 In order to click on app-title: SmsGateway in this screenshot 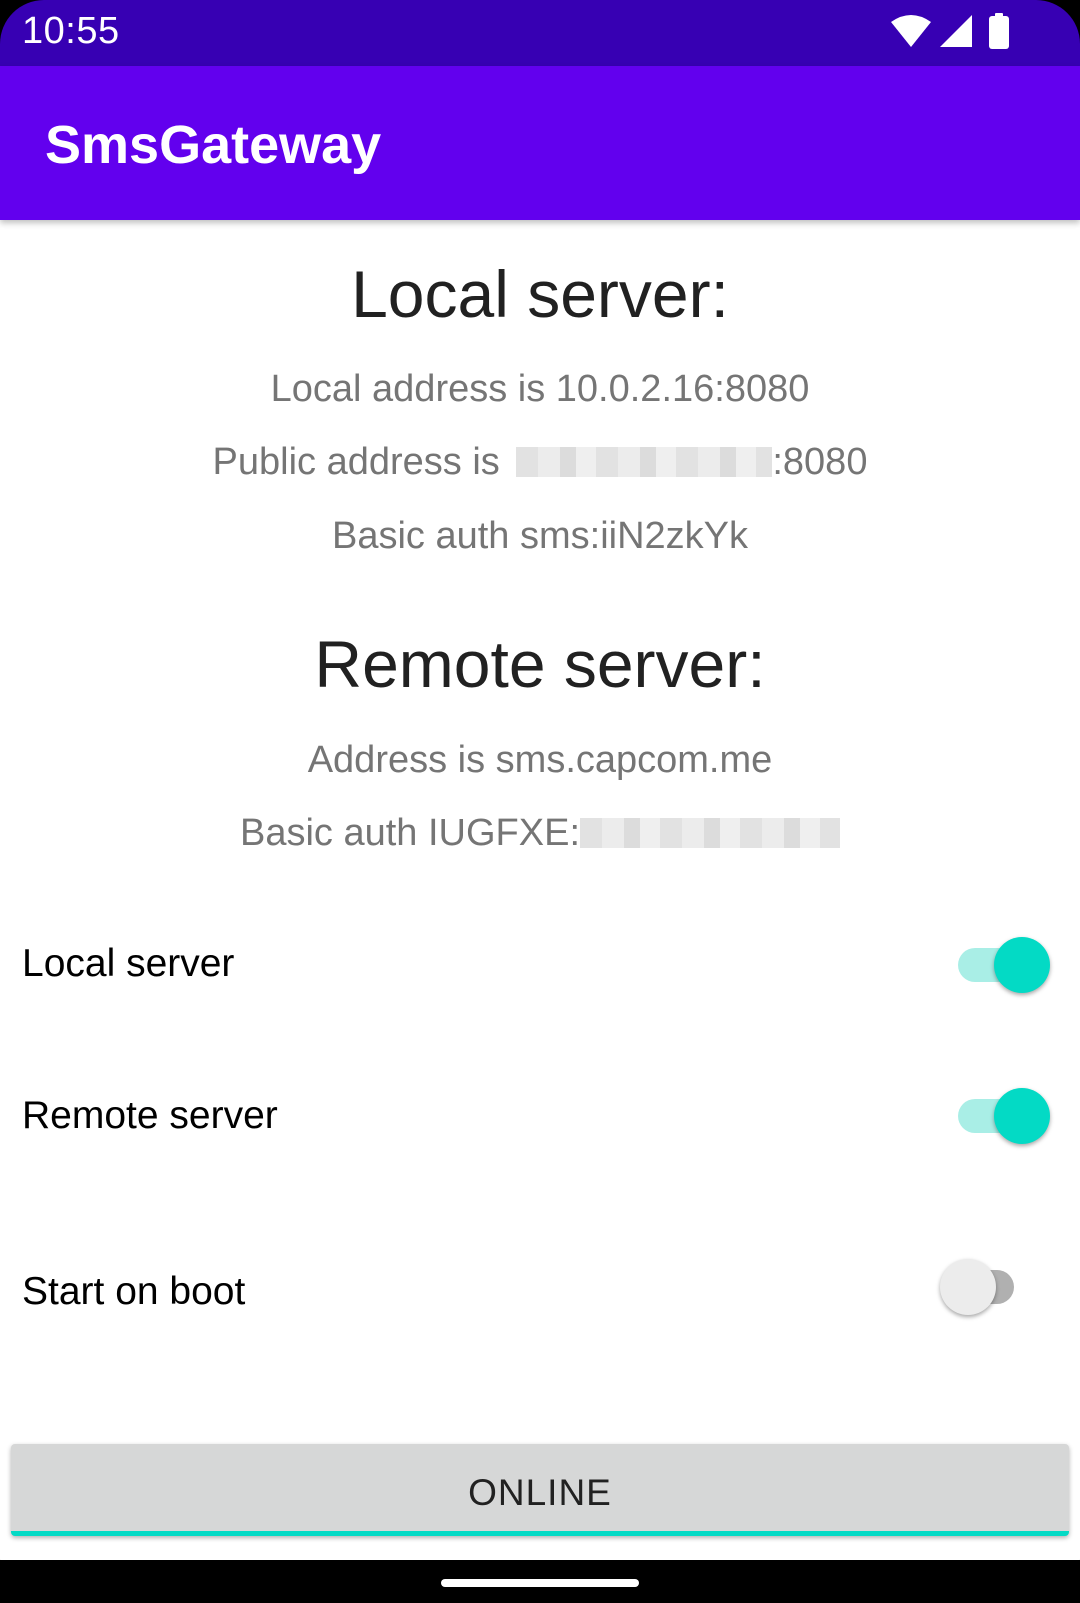, I will do `click(213, 145)`.